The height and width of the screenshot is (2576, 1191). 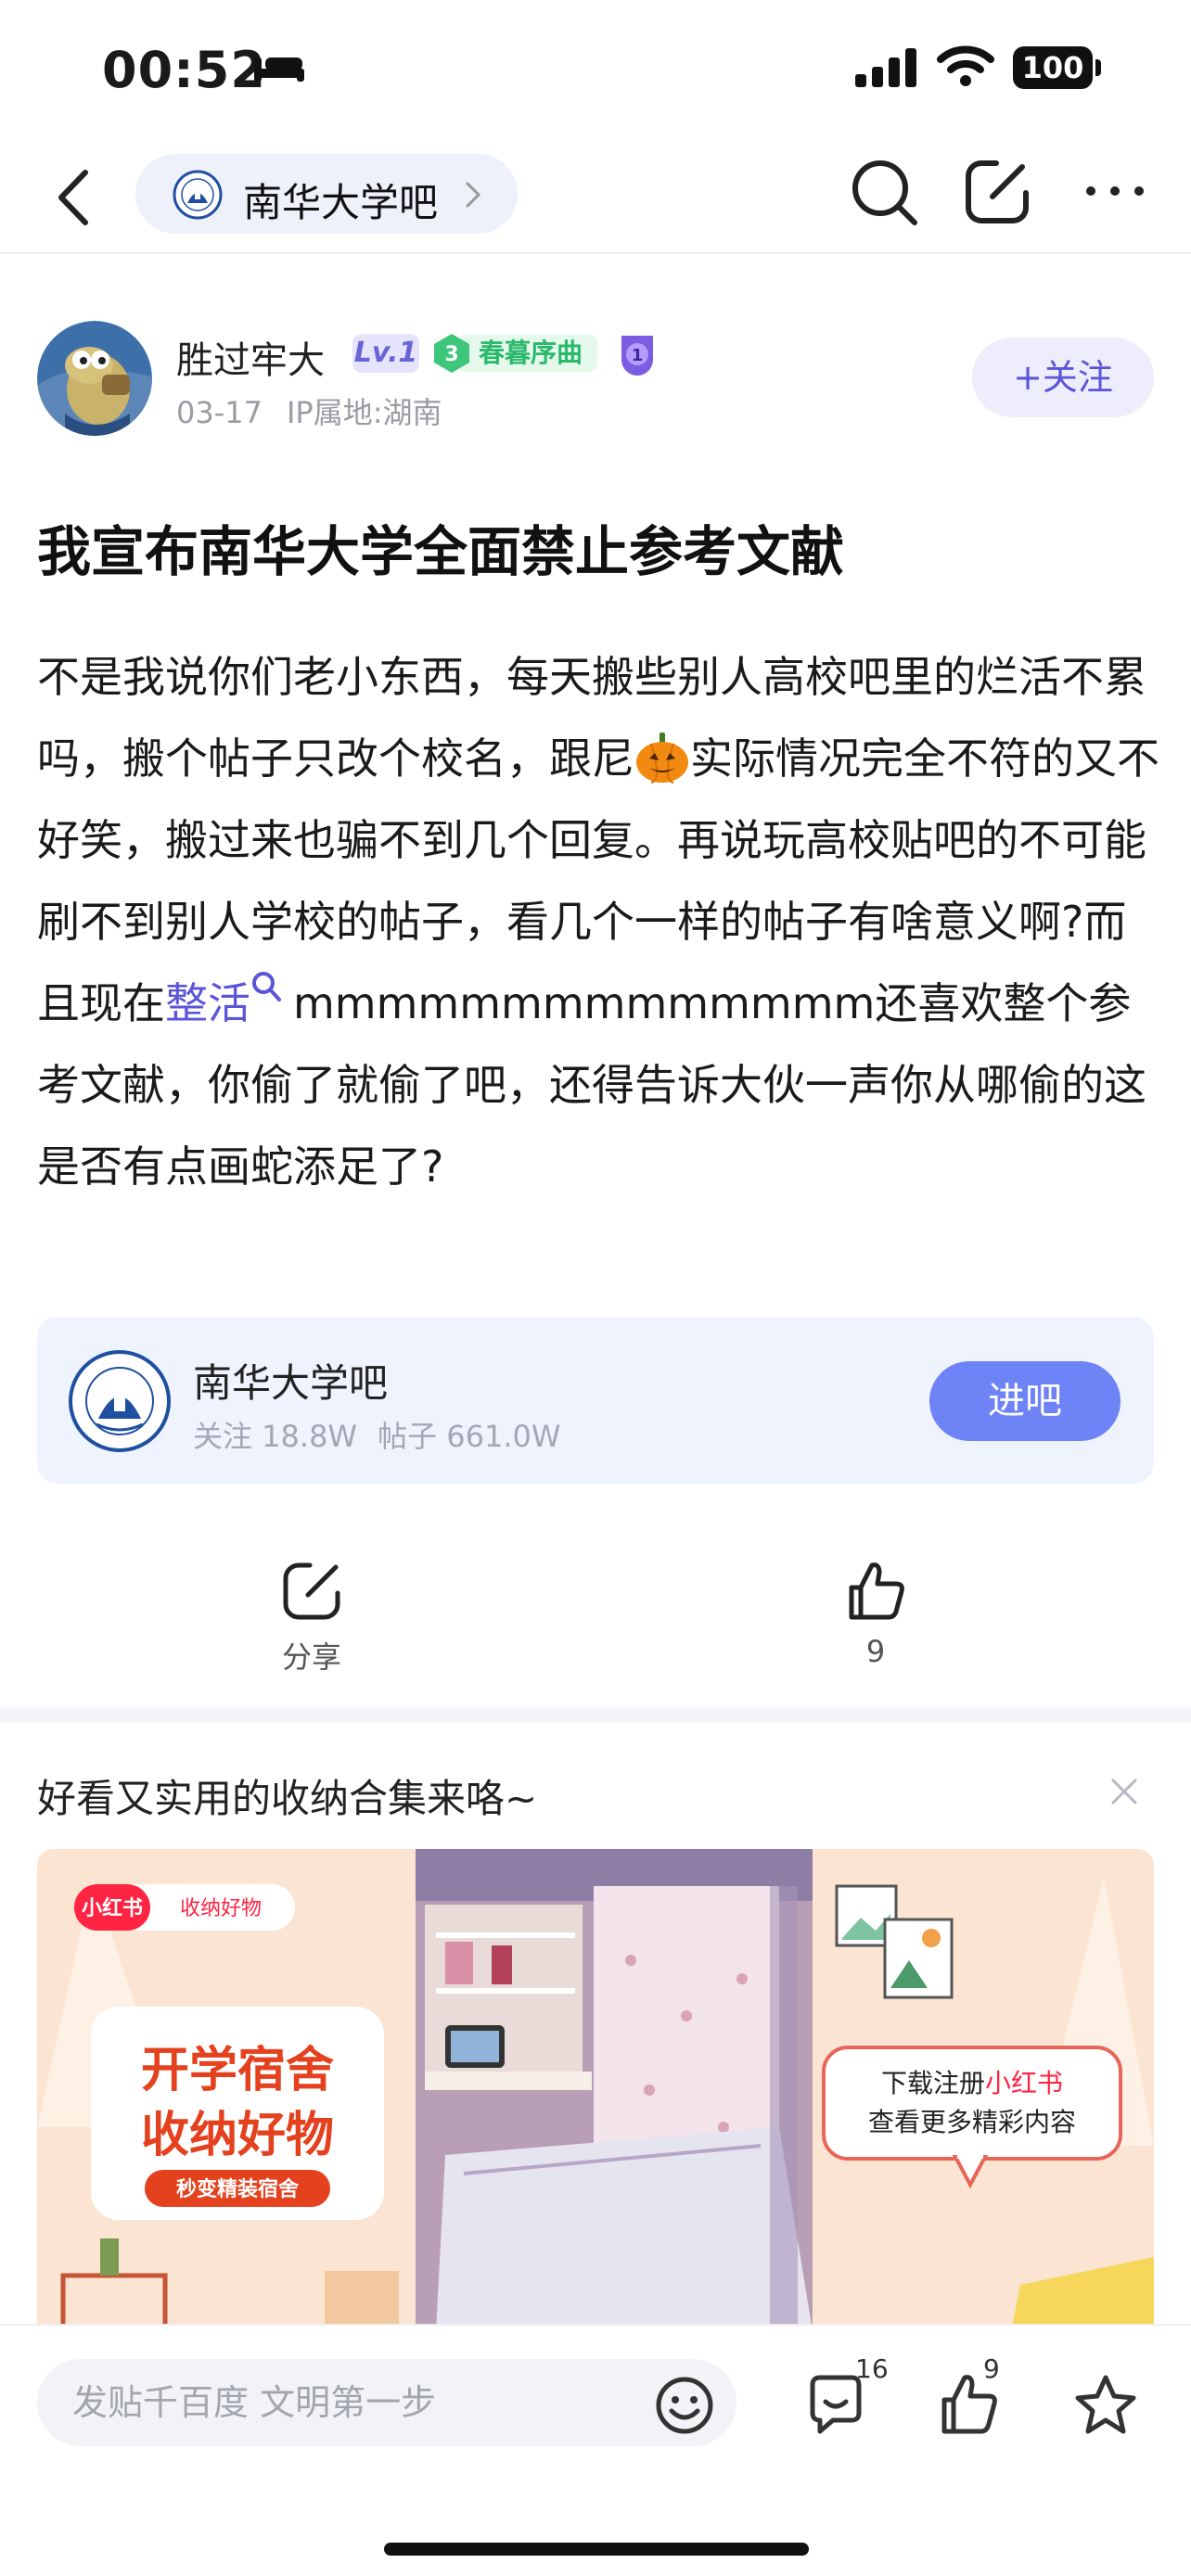 What do you see at coordinates (875, 1652) in the screenshot?
I see `like-count: 9` at bounding box center [875, 1652].